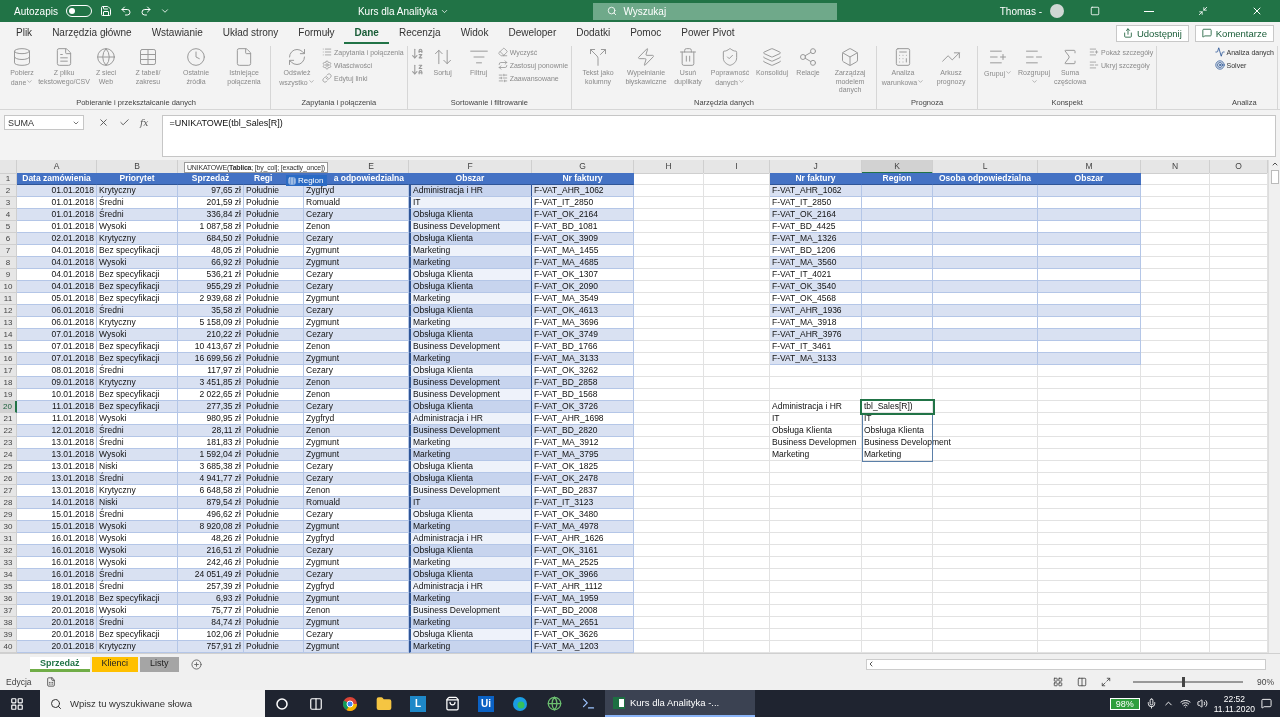 This screenshot has width=1280, height=720. I want to click on insert-function-button: fx, so click(144, 122).